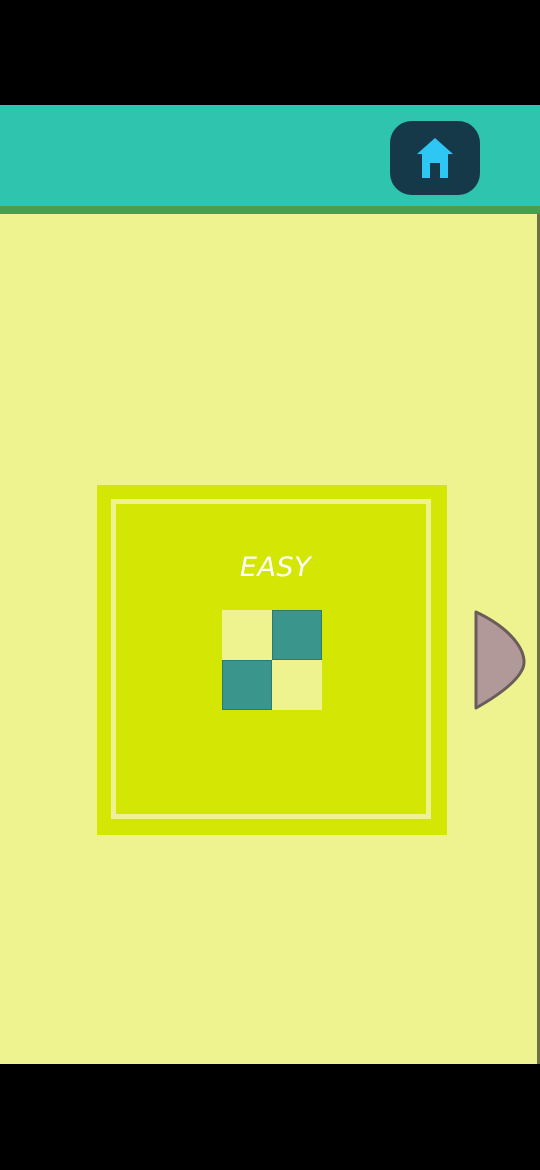  Describe the element at coordinates (275, 567) in the screenshot. I see `level-difficulty-label: EASY` at that location.